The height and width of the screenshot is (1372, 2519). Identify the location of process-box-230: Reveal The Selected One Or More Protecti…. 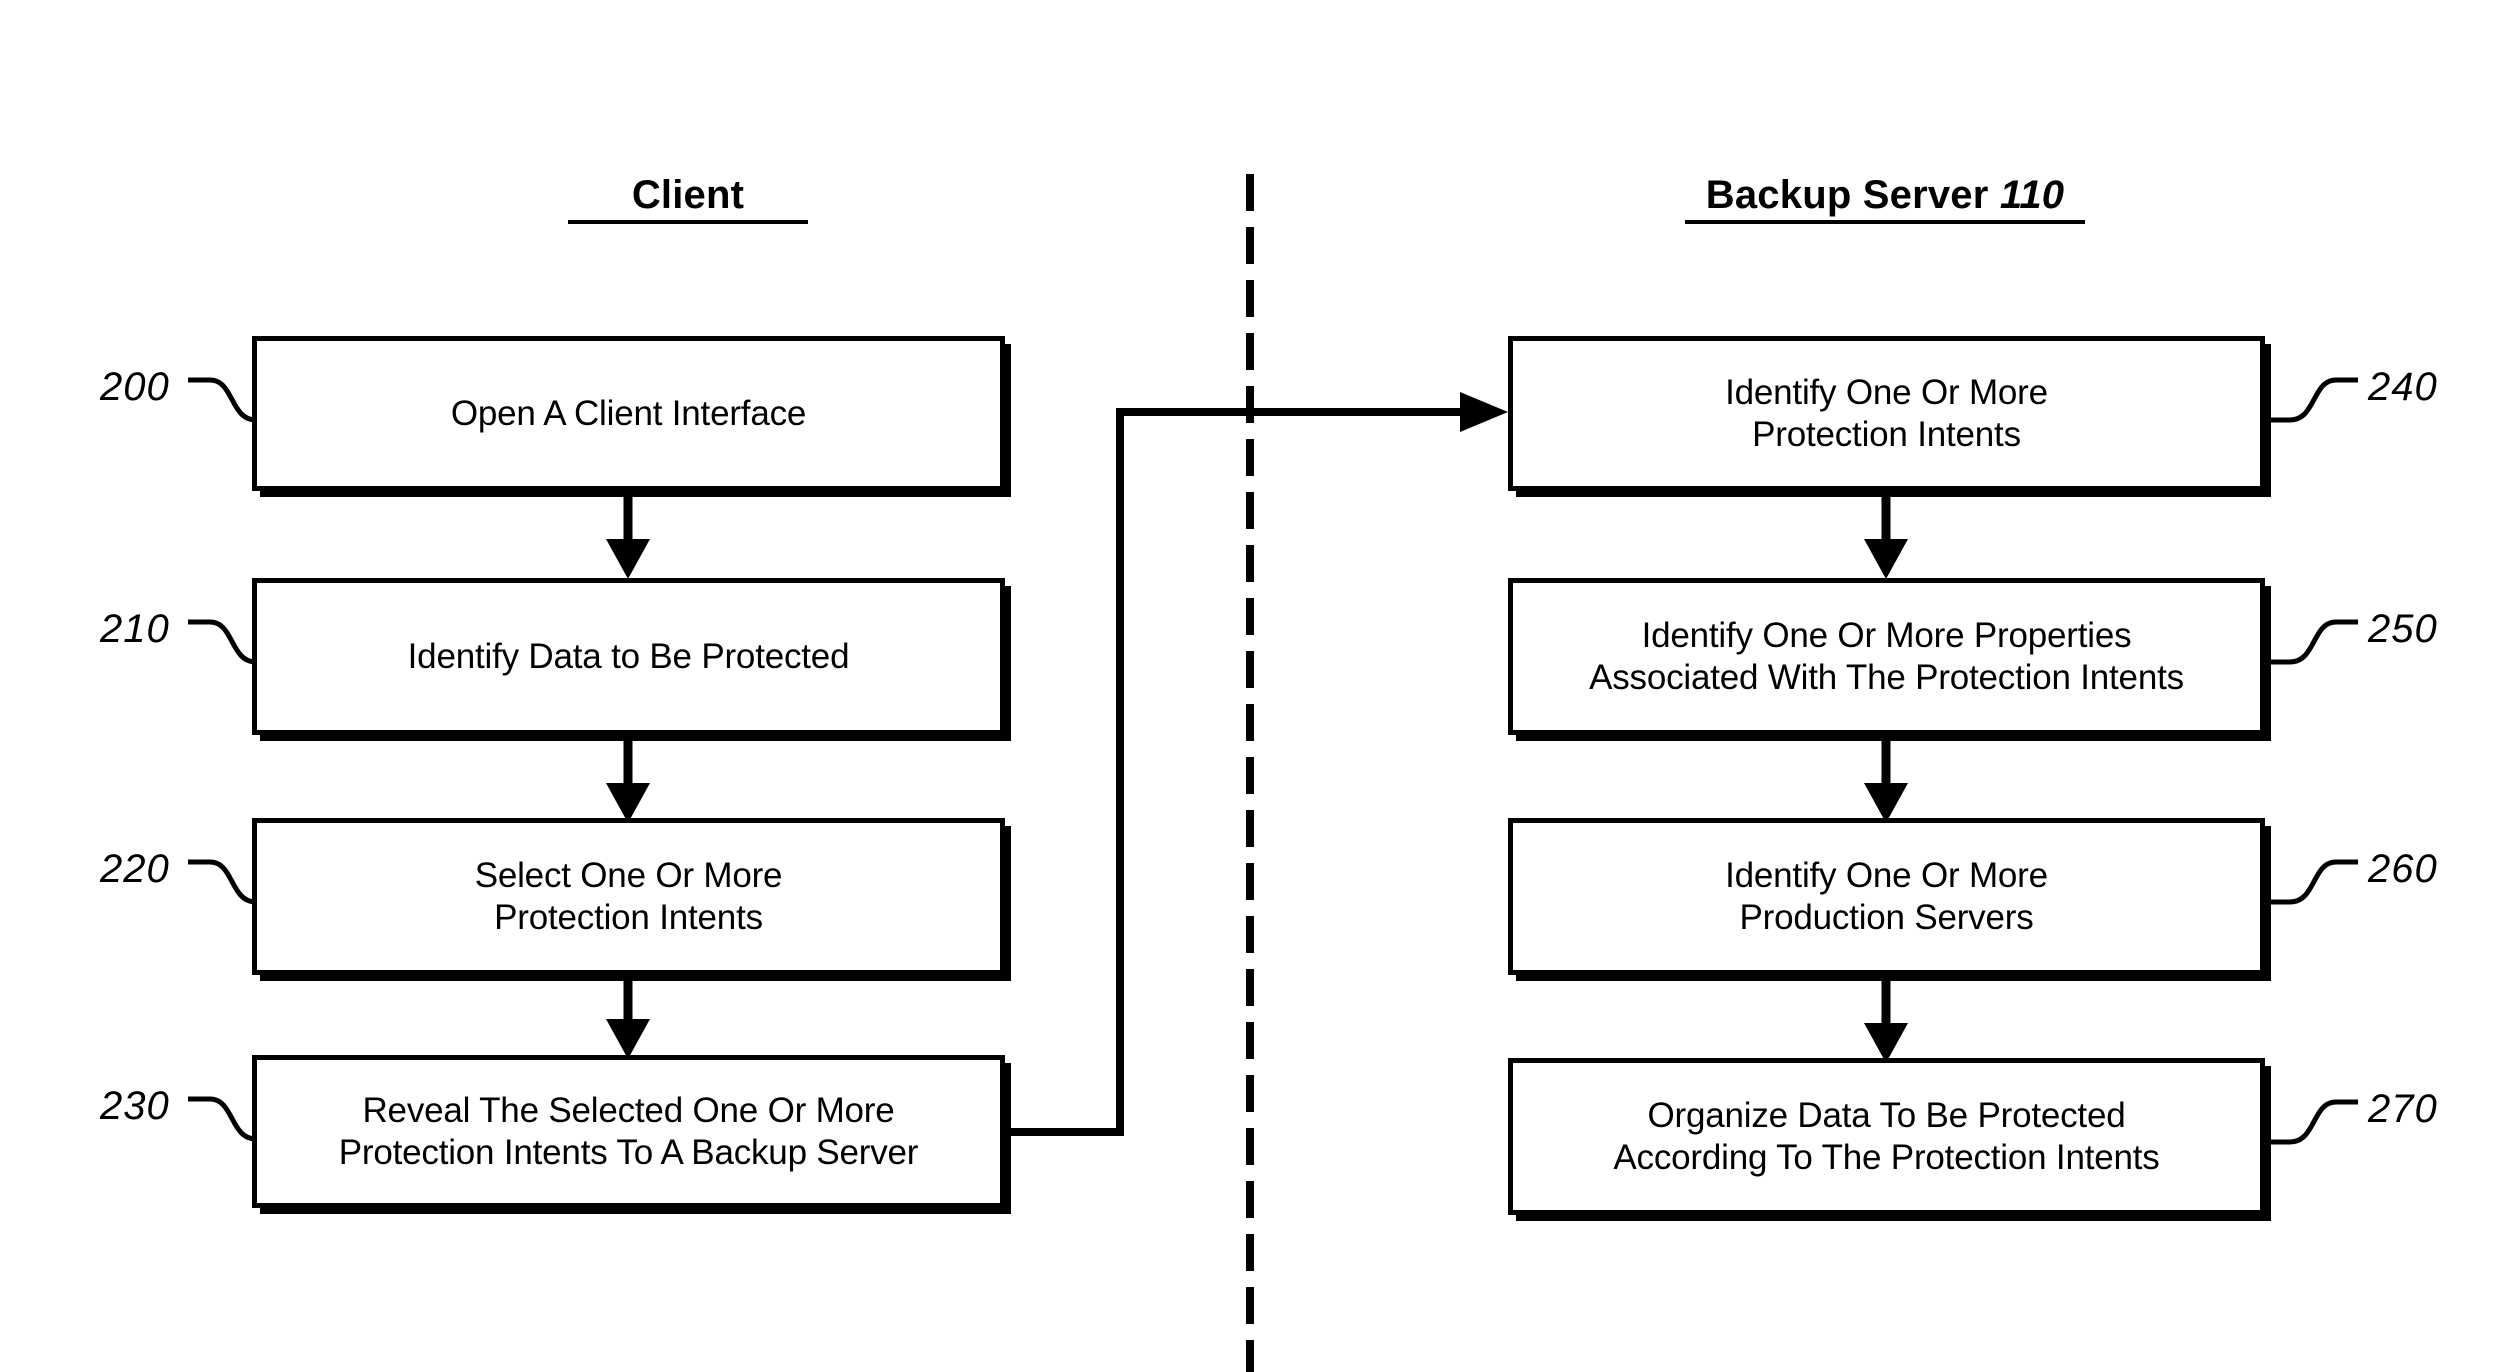
(628, 1131).